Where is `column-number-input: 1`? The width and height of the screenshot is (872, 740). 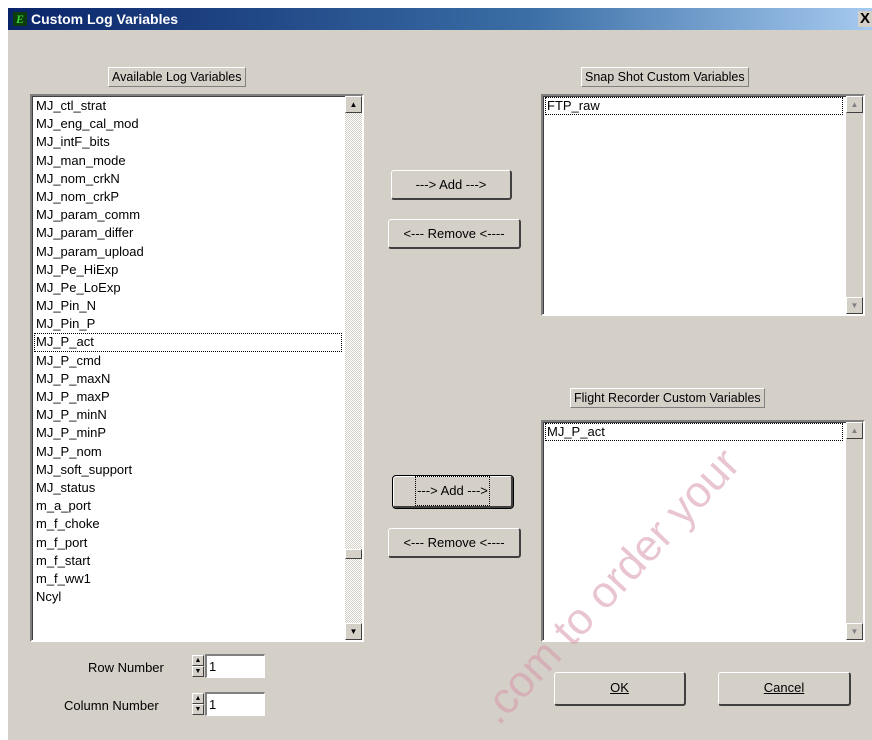 column-number-input: 1 is located at coordinates (235, 704).